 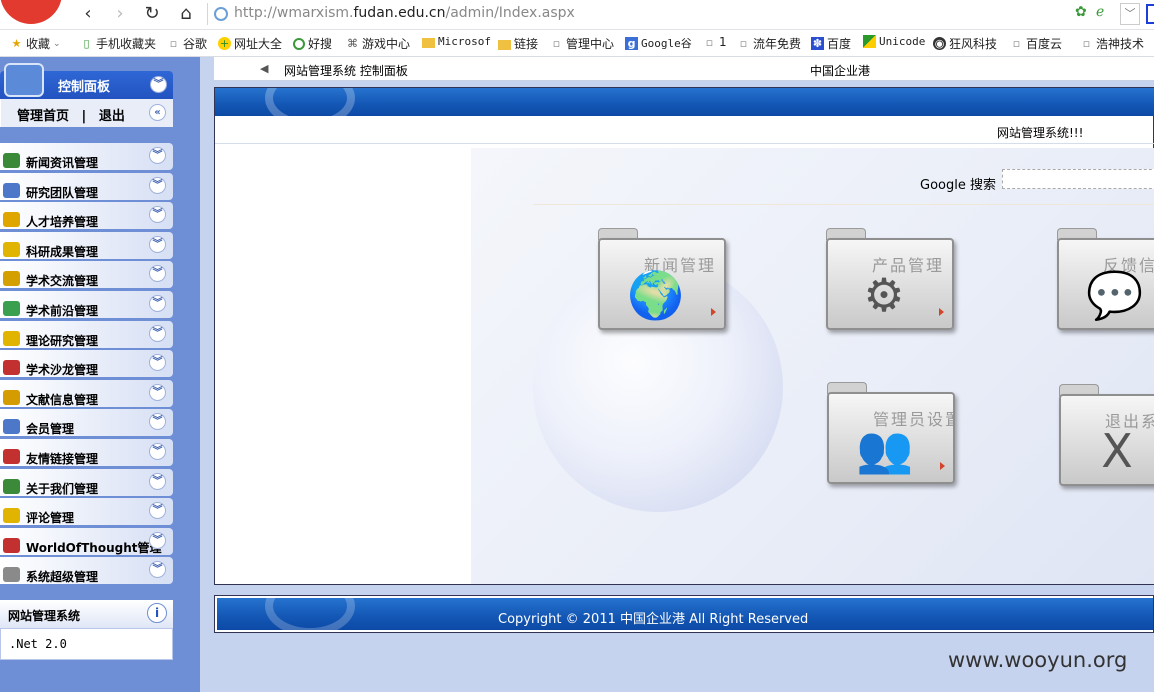 I want to click on bookmark-item: ▫ 浩神技术, so click(x=1112, y=43).